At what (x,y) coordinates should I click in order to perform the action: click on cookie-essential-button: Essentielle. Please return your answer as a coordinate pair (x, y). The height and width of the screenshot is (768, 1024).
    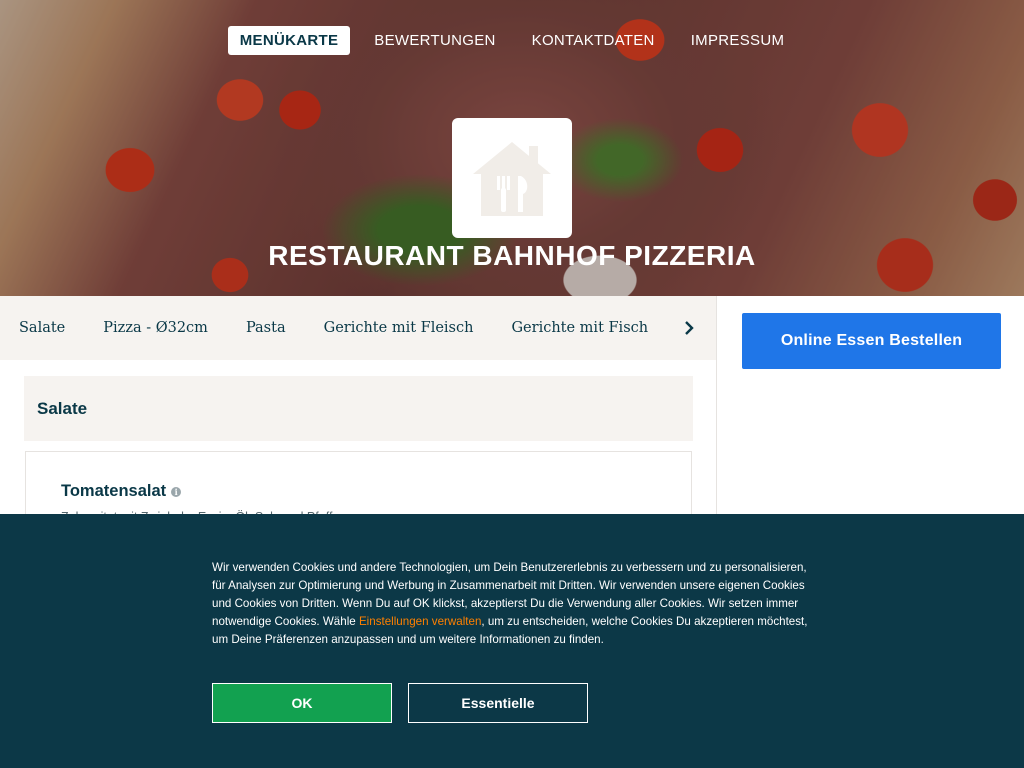
    Looking at the image, I should click on (498, 703).